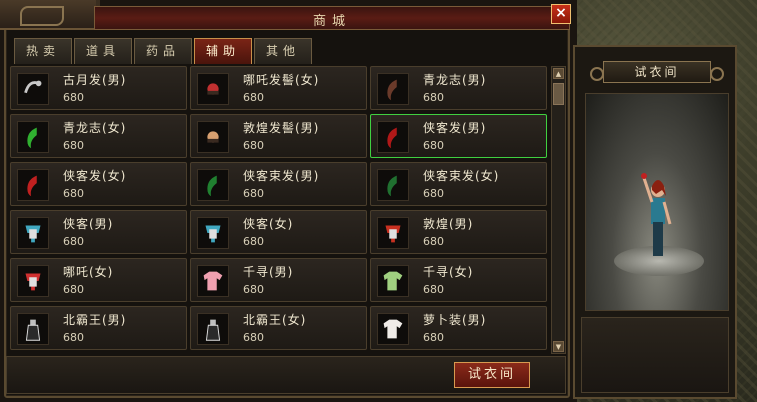 Image resolution: width=757 pixels, height=402 pixels. Describe the element at coordinates (48, 15) in the screenshot. I see `window-ornament` at that location.